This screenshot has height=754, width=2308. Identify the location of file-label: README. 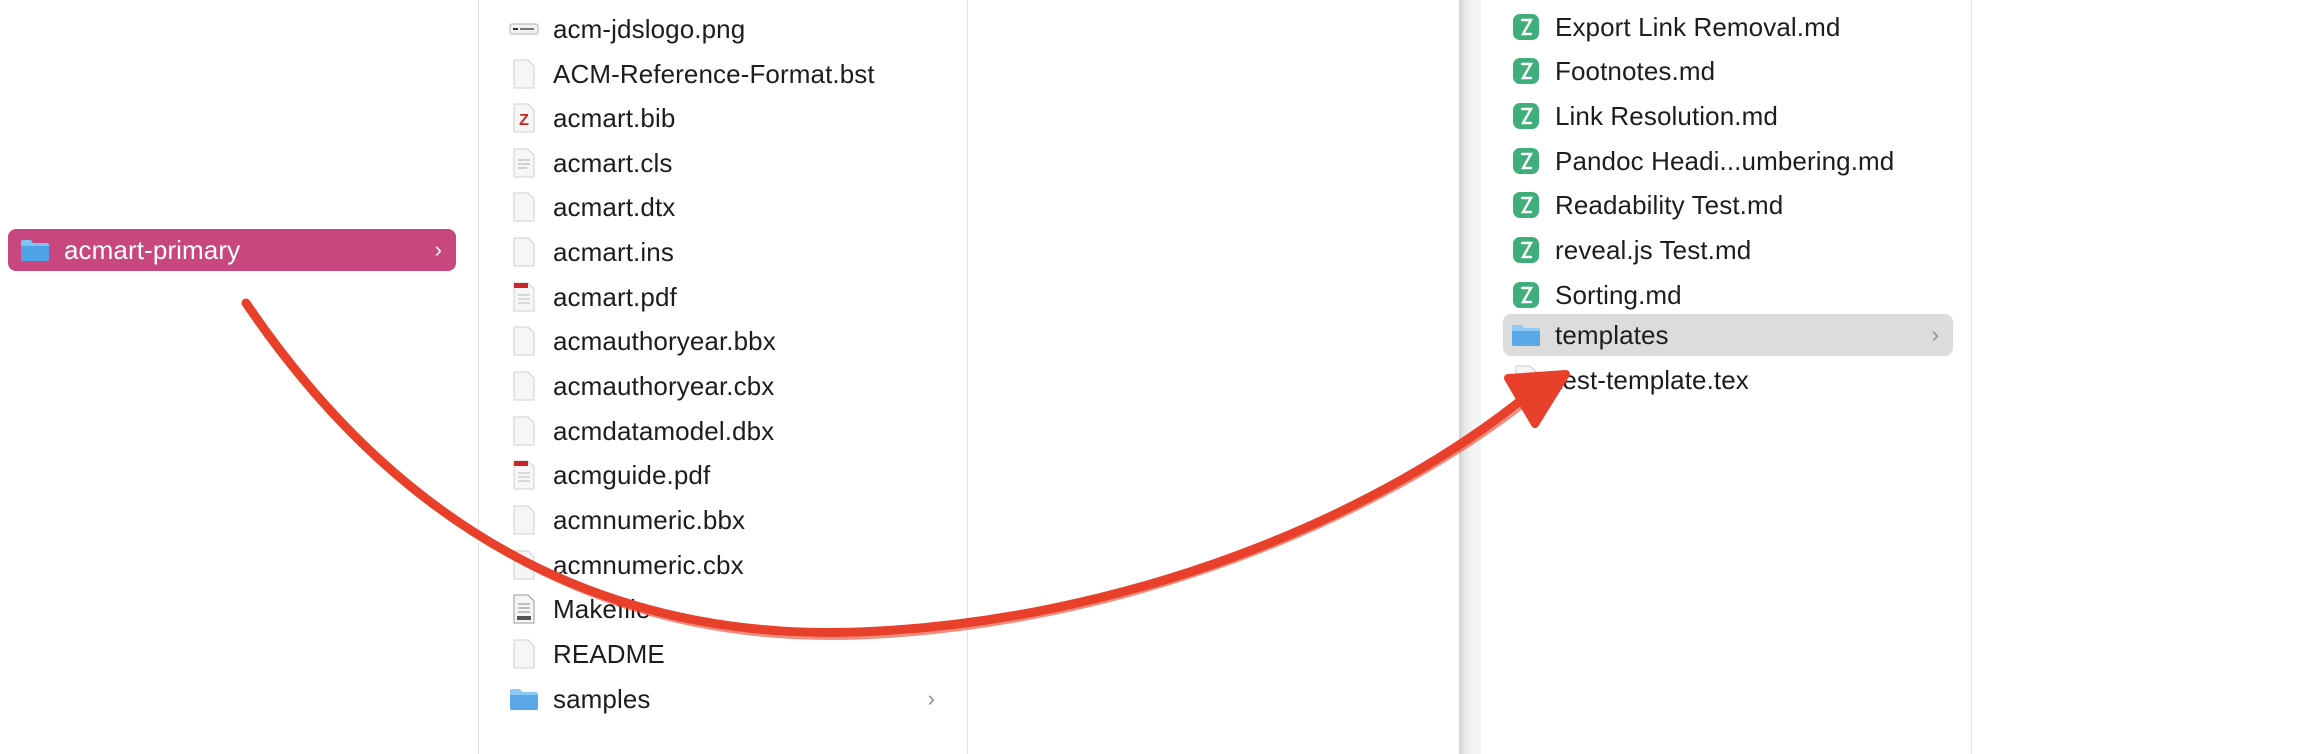
(609, 653).